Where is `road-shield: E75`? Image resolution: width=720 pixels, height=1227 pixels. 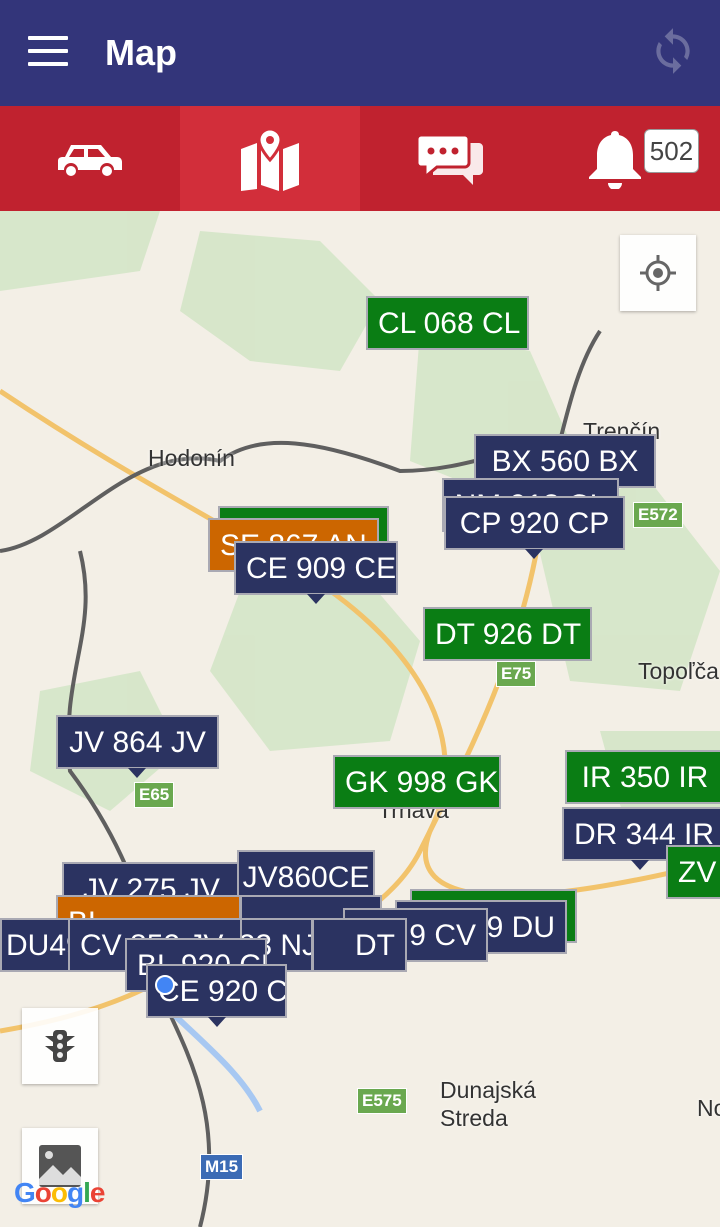
road-shield: E75 is located at coordinates (516, 674).